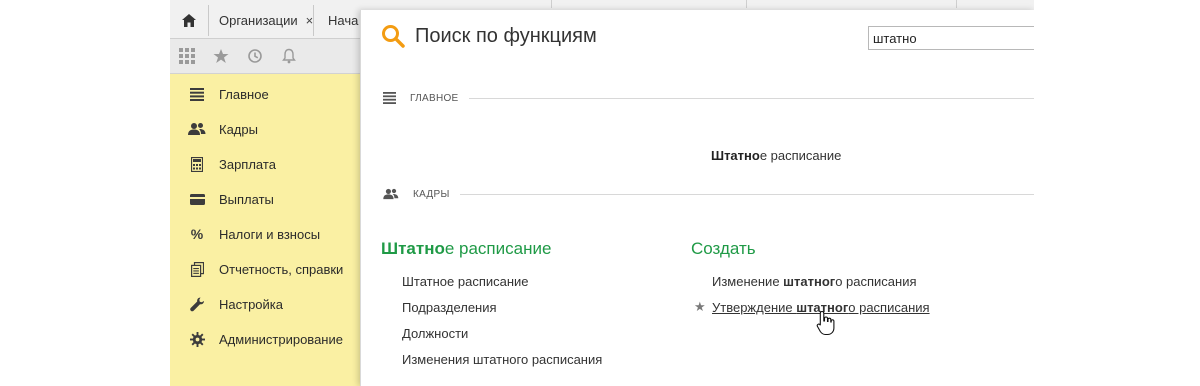  I want to click on documents-icon, so click(197, 269).